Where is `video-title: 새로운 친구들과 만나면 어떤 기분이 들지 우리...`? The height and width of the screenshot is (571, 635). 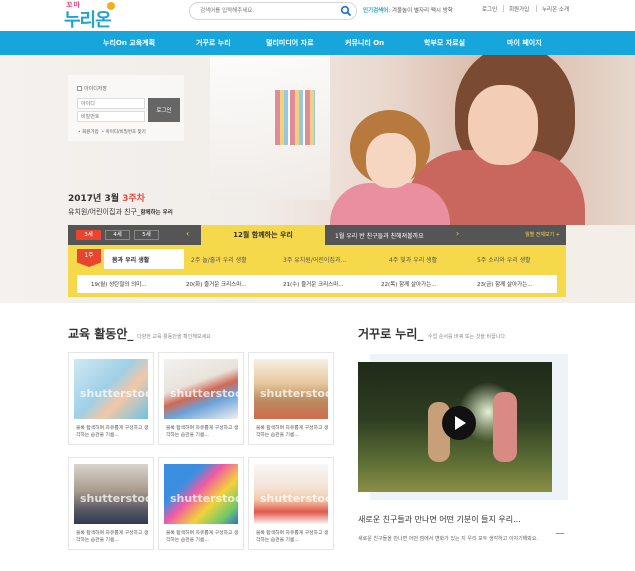 video-title: 새로운 친구들과 만나면 어떤 기분이 들지 우리... is located at coordinates (439, 519).